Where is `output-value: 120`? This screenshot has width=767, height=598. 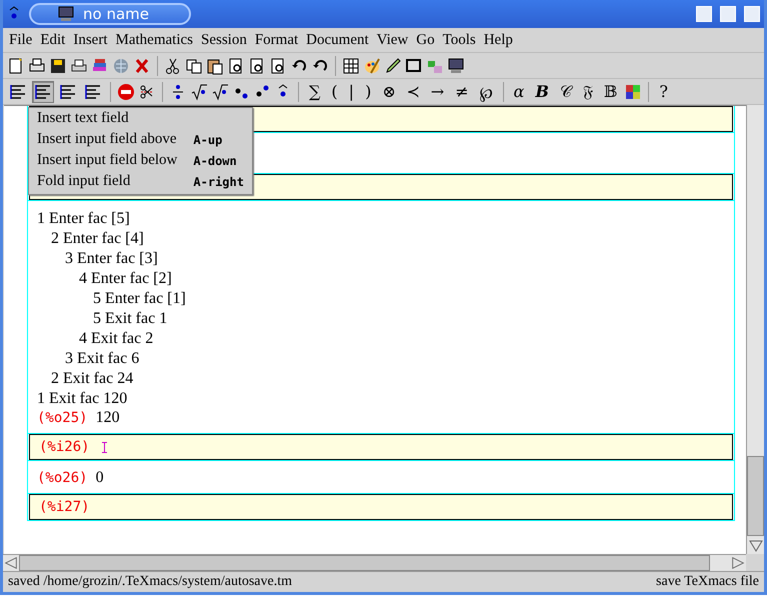
output-value: 120 is located at coordinates (108, 418).